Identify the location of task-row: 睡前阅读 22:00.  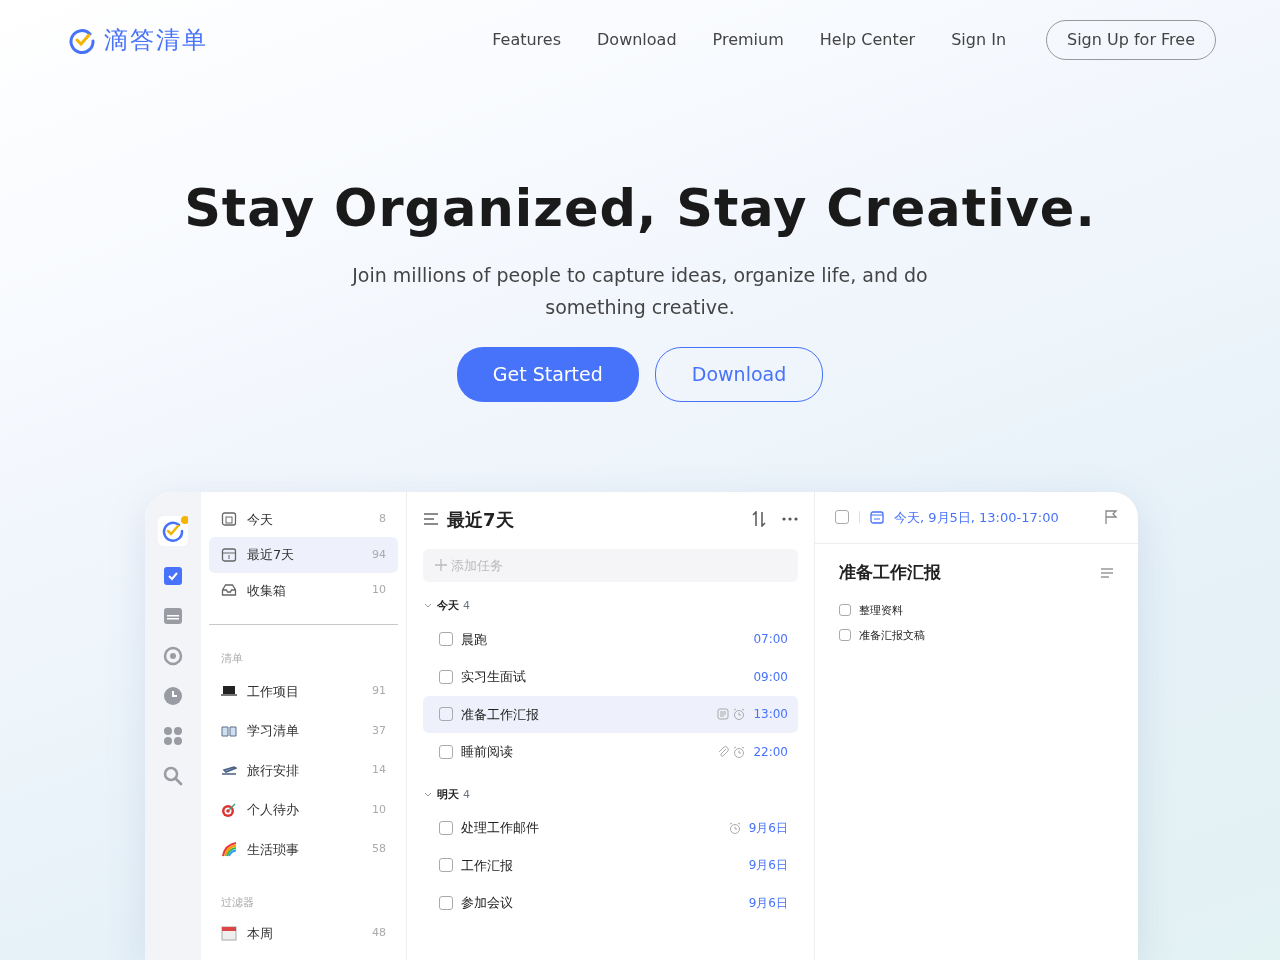
(610, 752).